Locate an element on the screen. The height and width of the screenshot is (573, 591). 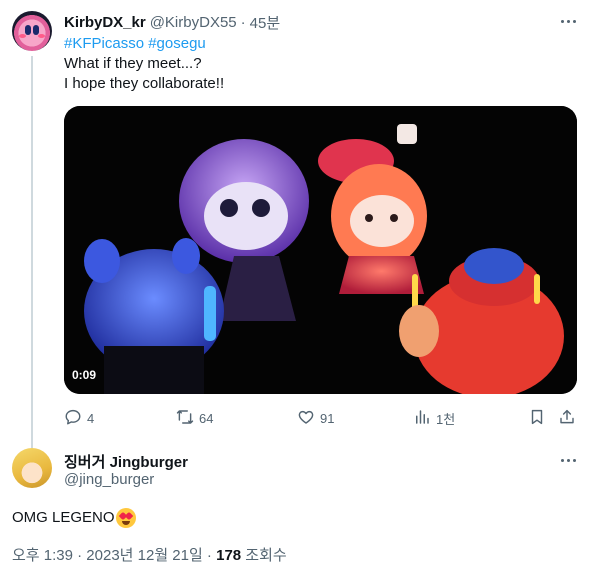
heart-eyes-emoji-icon is located at coordinates (125, 518).